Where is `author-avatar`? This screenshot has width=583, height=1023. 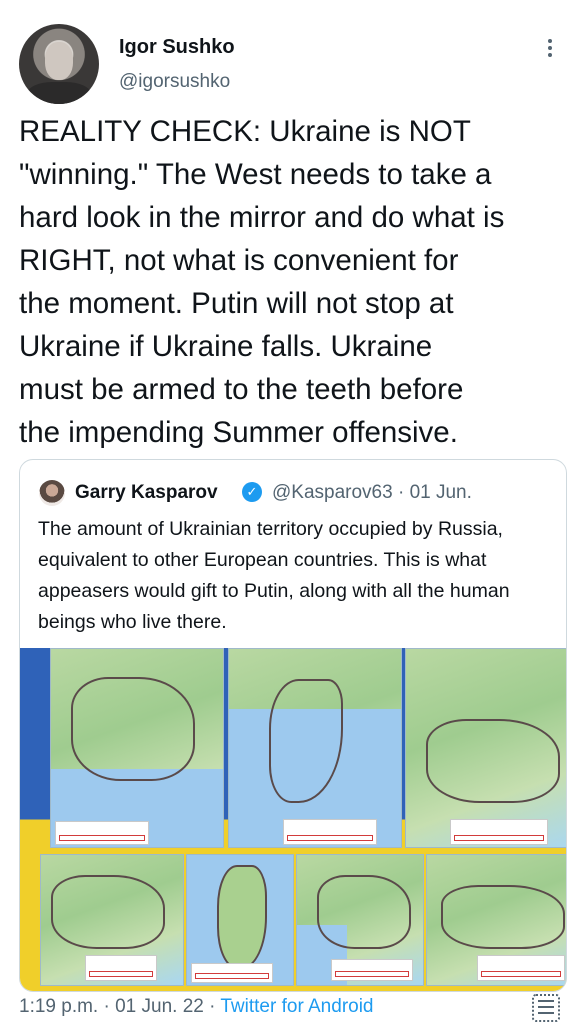 author-avatar is located at coordinates (59, 64).